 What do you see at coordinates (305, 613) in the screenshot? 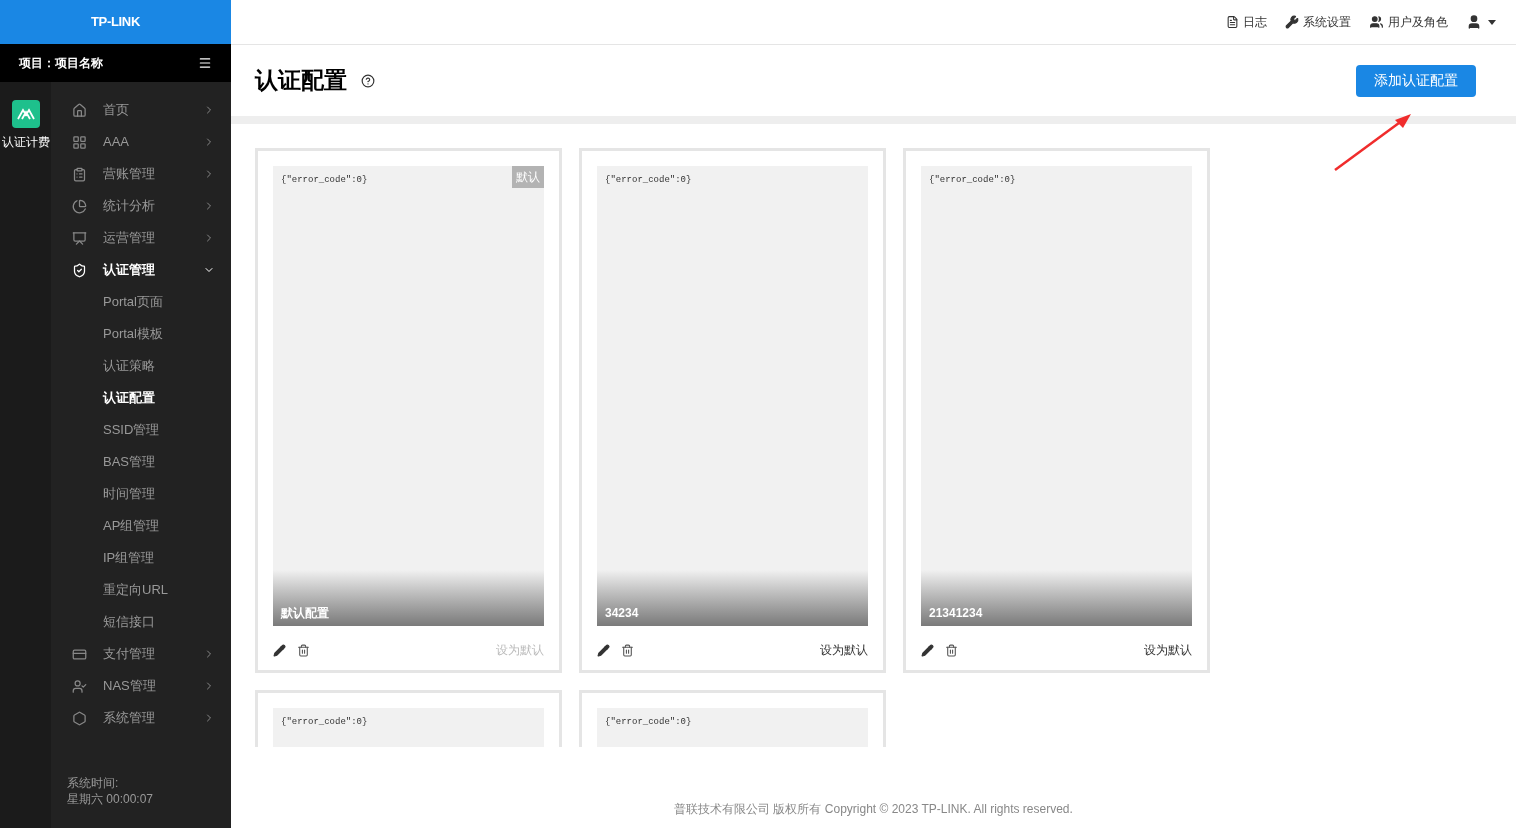
I see `config-name: 默认配置` at bounding box center [305, 613].